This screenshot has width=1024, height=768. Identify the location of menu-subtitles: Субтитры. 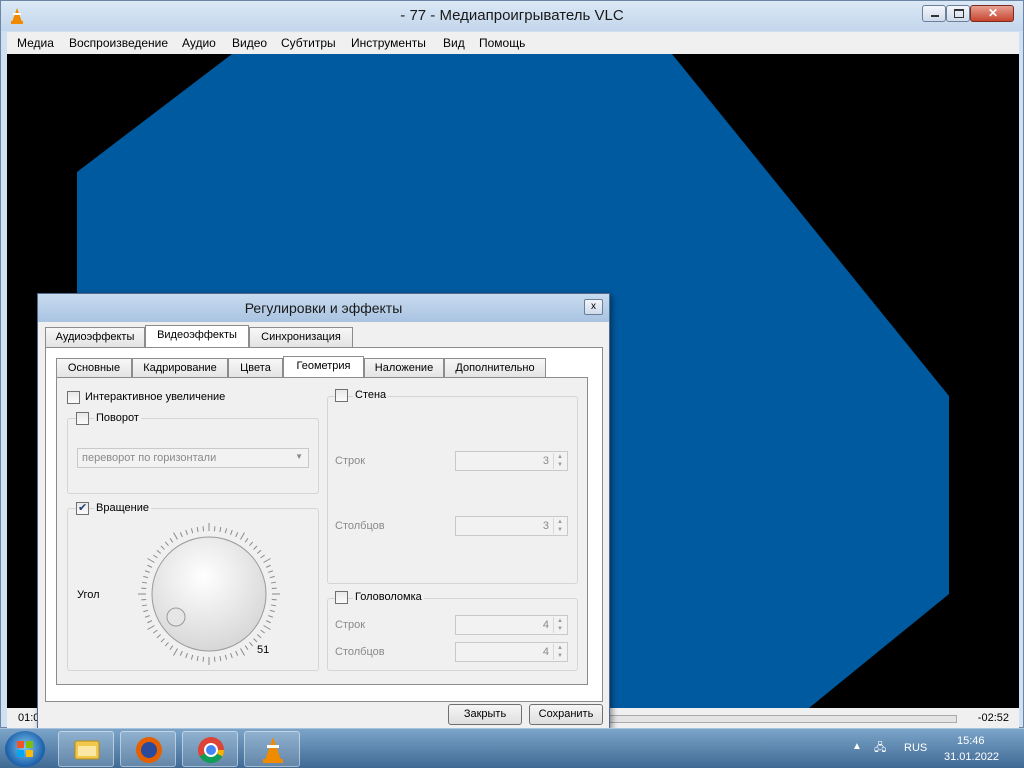
(308, 43).